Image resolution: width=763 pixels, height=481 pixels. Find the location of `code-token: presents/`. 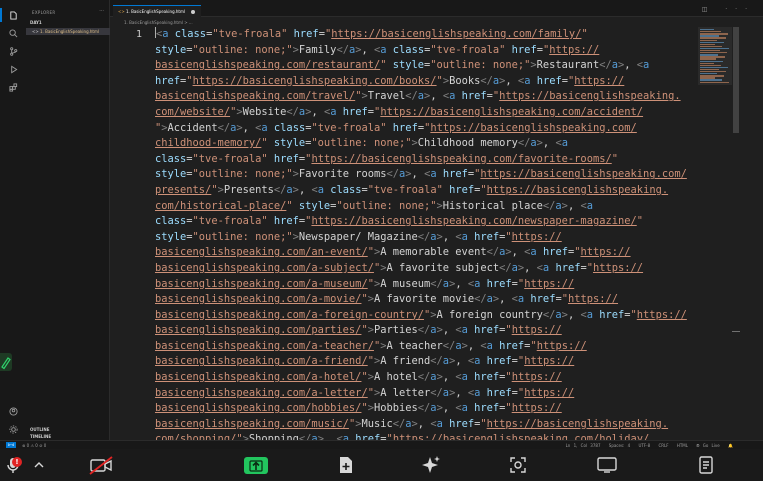

code-token: presents/ is located at coordinates (183, 189).